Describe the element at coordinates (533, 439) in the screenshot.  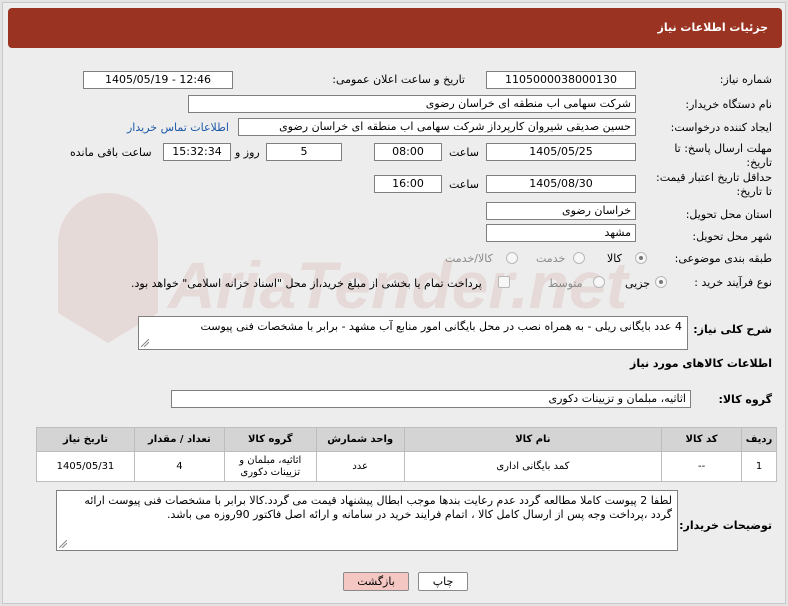
I see `col-item-name: نام کالا` at that location.